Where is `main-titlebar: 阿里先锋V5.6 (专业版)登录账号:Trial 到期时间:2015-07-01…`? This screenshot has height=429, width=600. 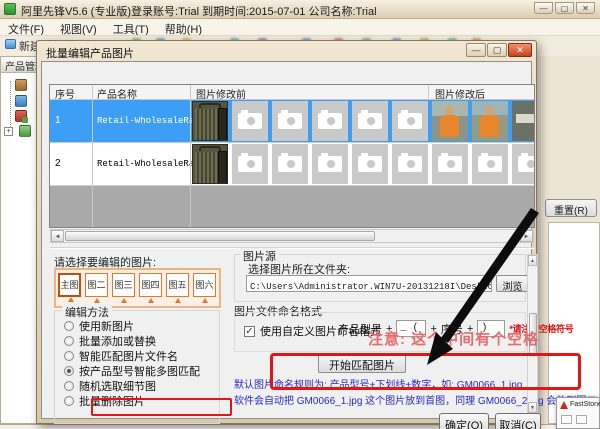
main-titlebar: 阿里先锋V5.6 (专业版)登录账号:Trial 到期时间:2015-07-01… is located at coordinates (300, 9).